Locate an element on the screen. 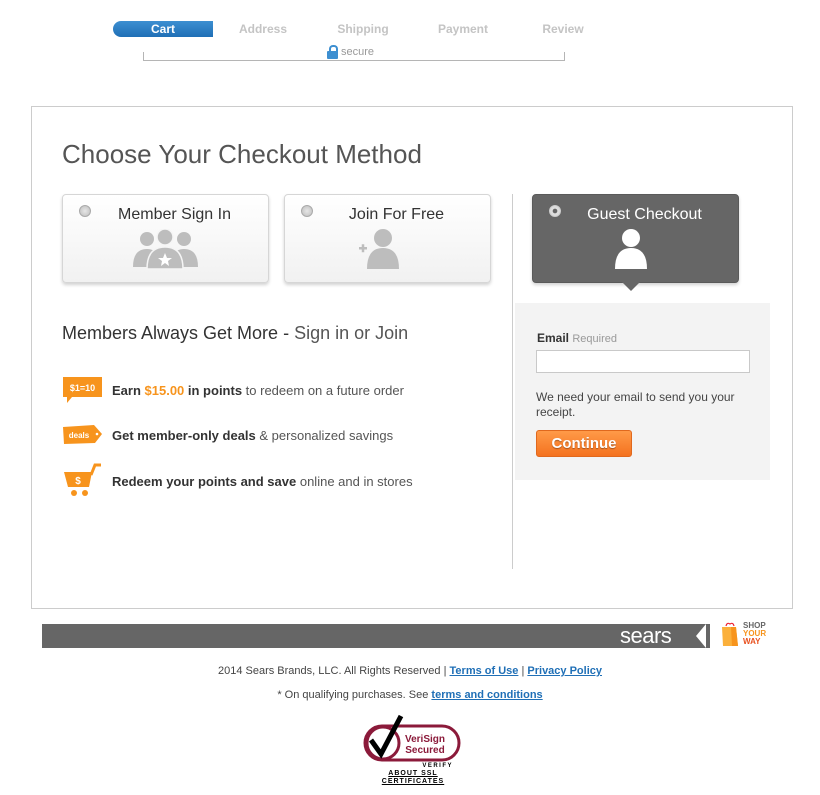  step-address: Address is located at coordinates (263, 29).